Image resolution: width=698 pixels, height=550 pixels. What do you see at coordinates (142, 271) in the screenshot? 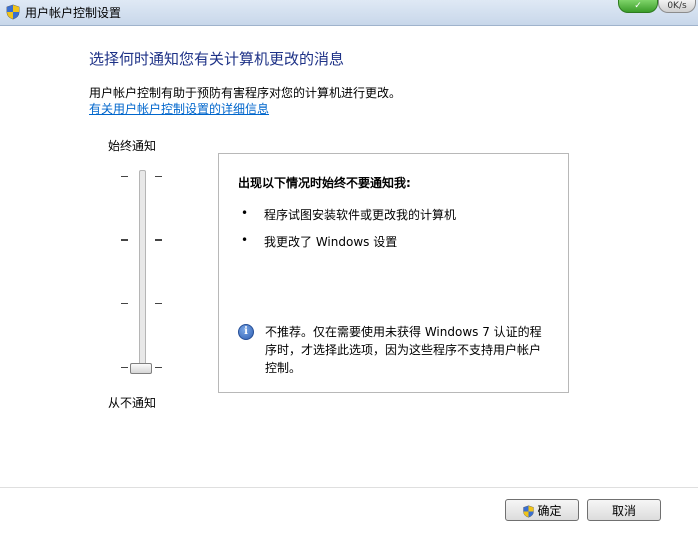
I see `notification-slider-track` at bounding box center [142, 271].